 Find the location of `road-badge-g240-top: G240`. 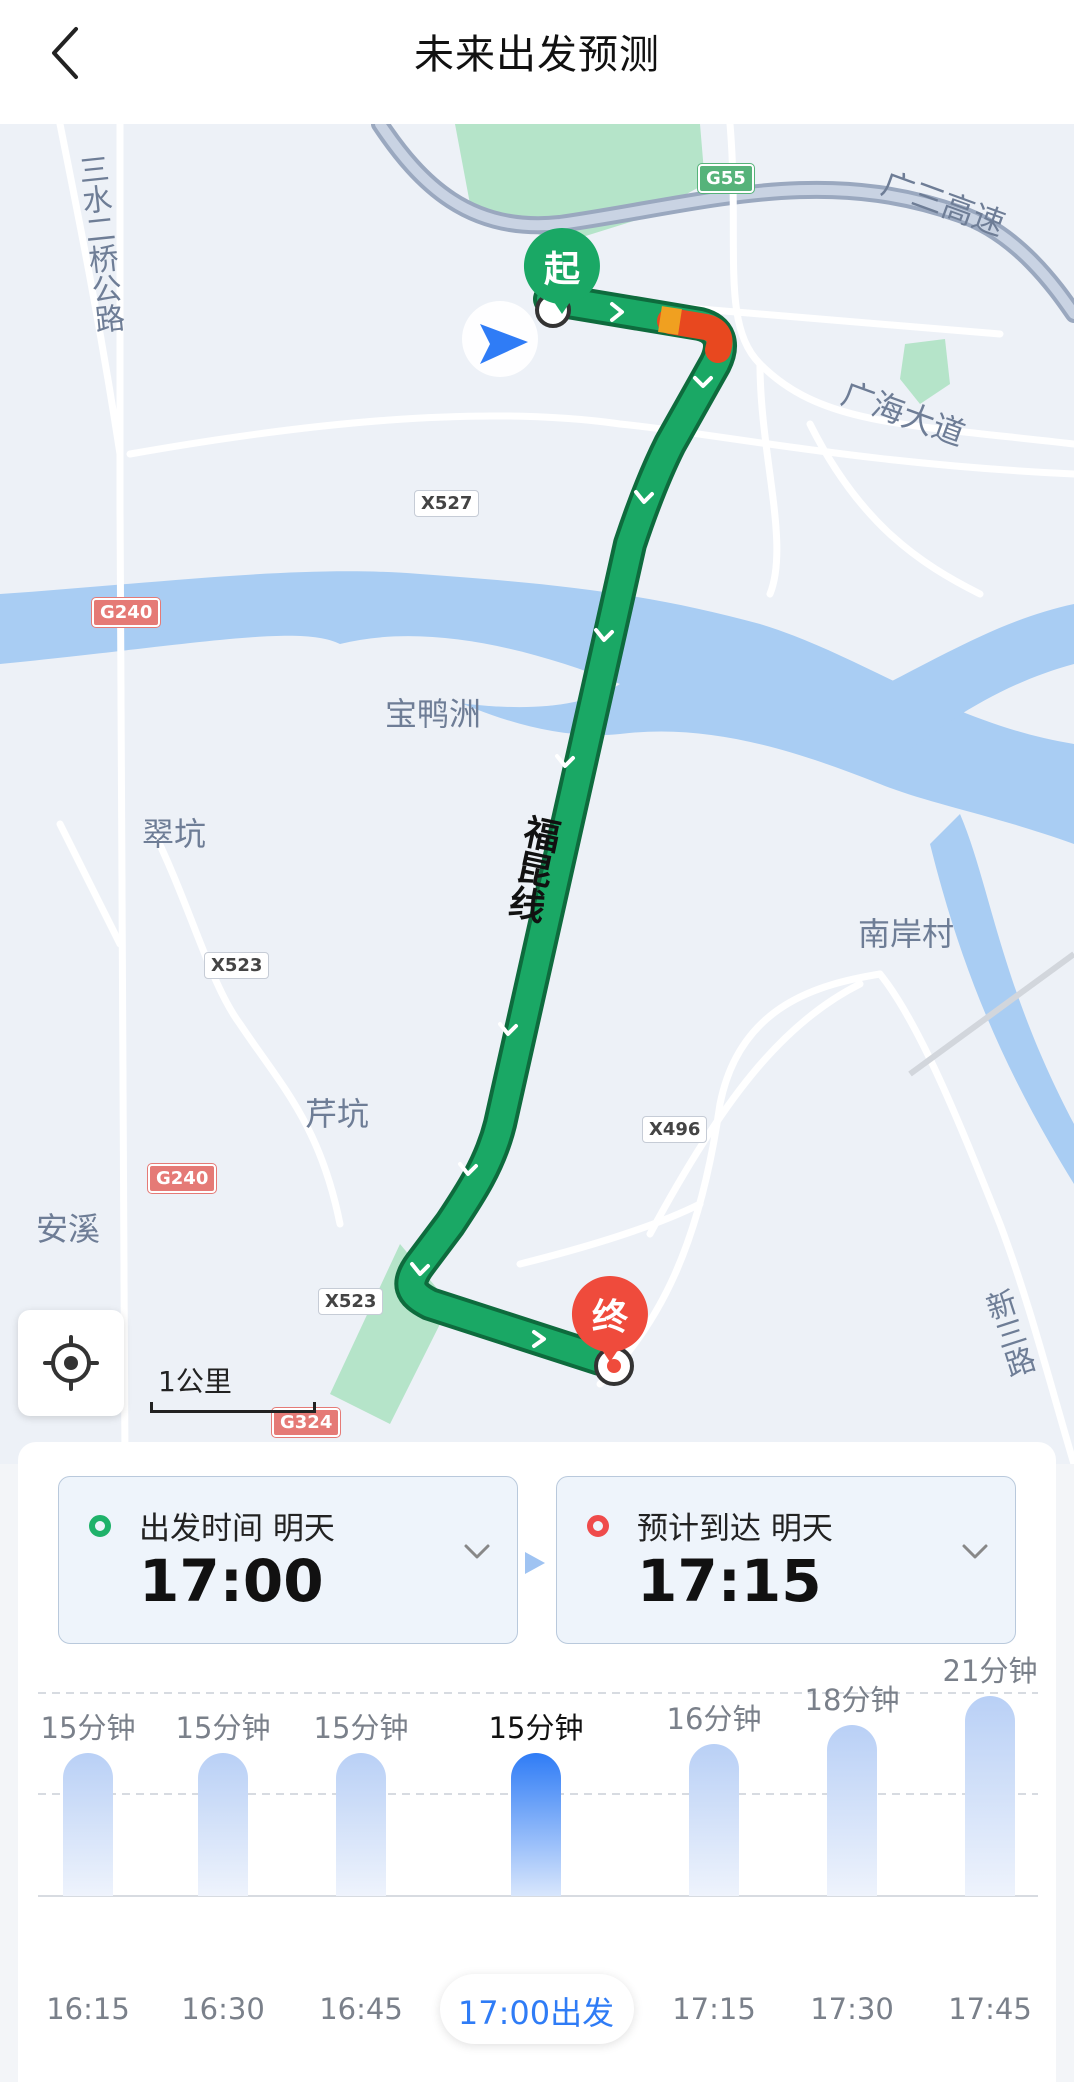

road-badge-g240-top: G240 is located at coordinates (126, 612).